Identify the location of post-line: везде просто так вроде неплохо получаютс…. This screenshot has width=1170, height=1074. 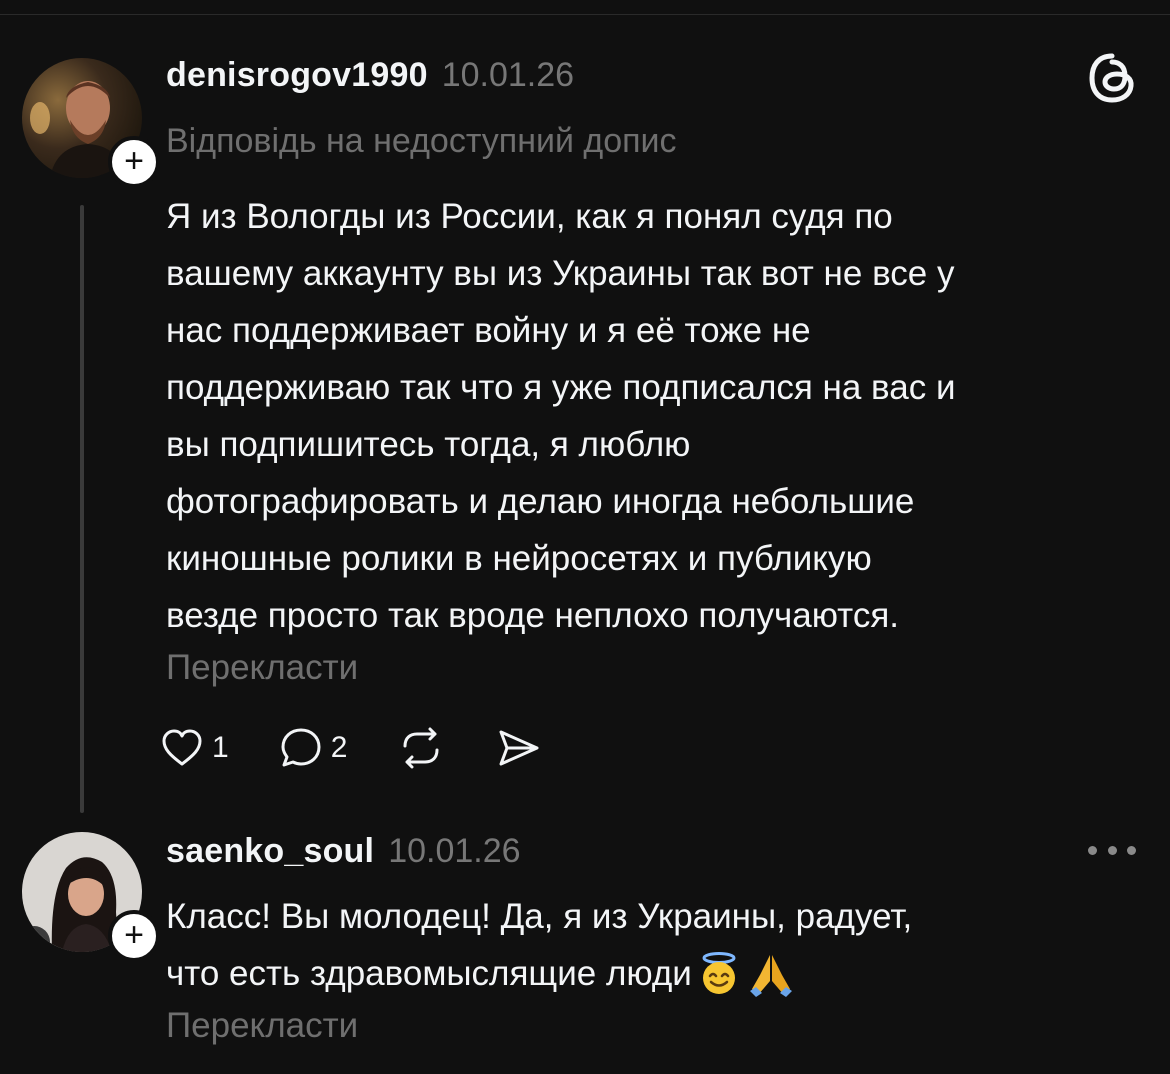
(533, 615).